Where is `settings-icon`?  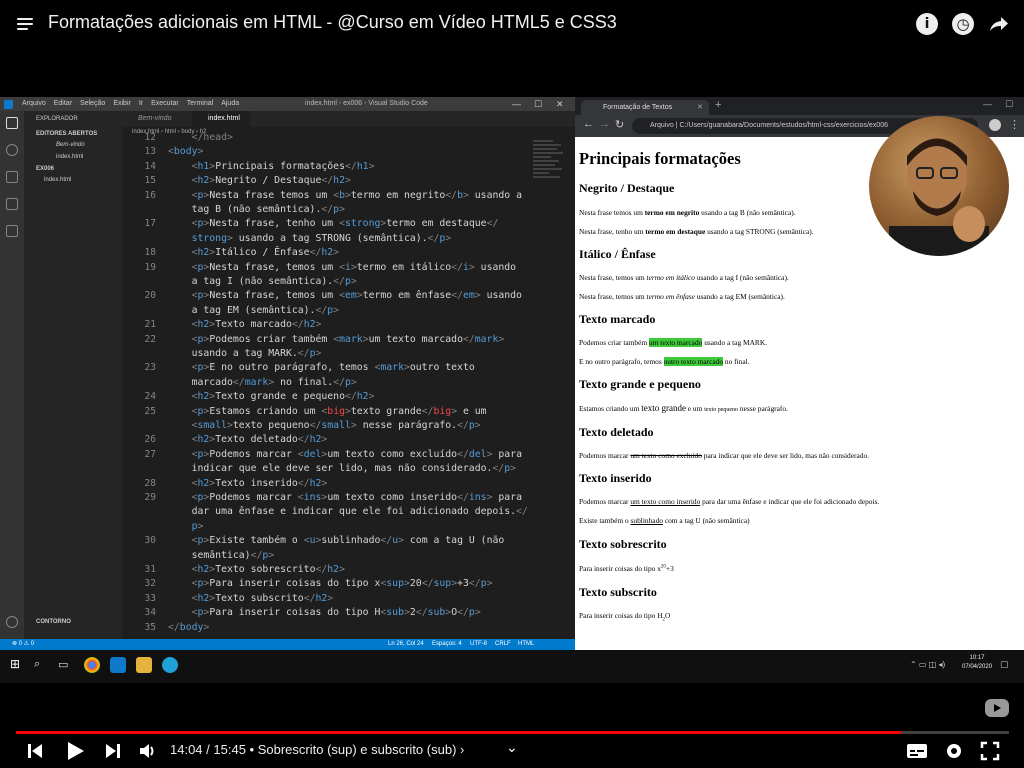 settings-icon is located at coordinates (954, 751).